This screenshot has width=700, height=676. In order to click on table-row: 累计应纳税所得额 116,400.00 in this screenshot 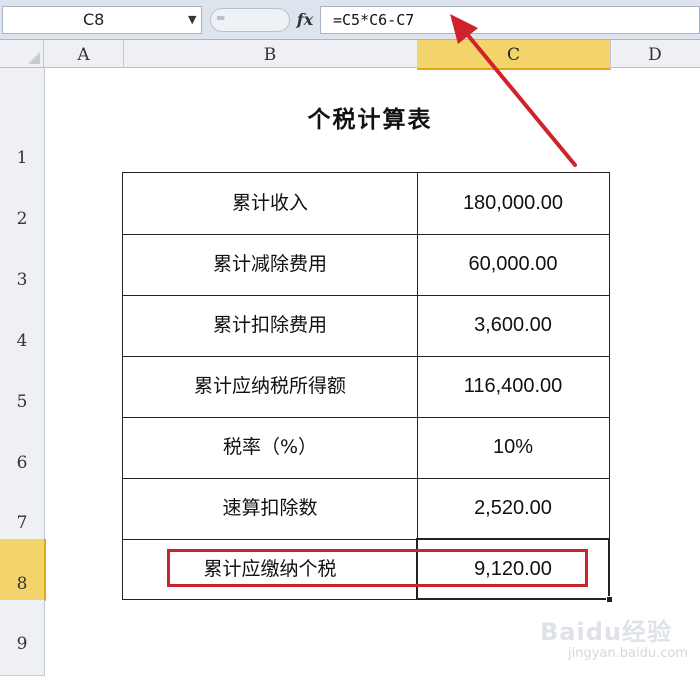, I will do `click(366, 387)`.